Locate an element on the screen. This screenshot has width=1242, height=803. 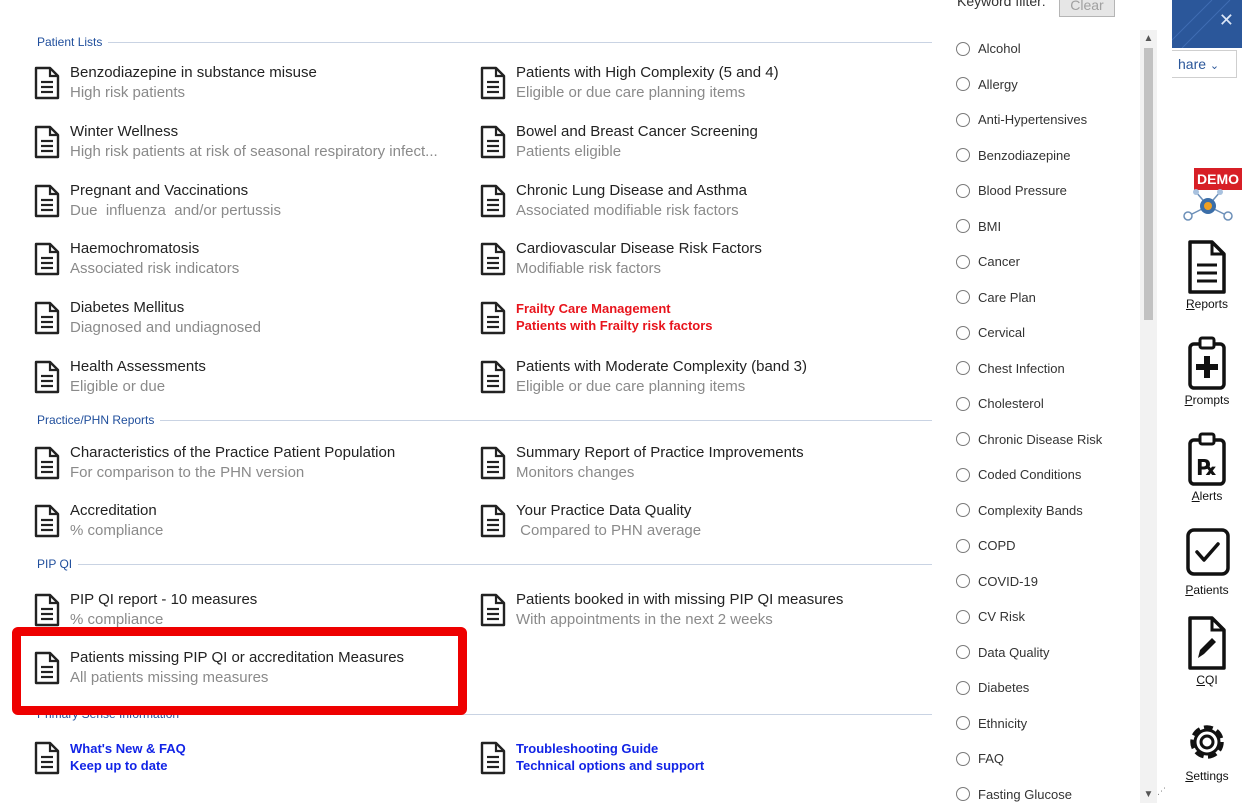
keyword-option: Chronic Disease Risk is located at coordinates (1042, 440).